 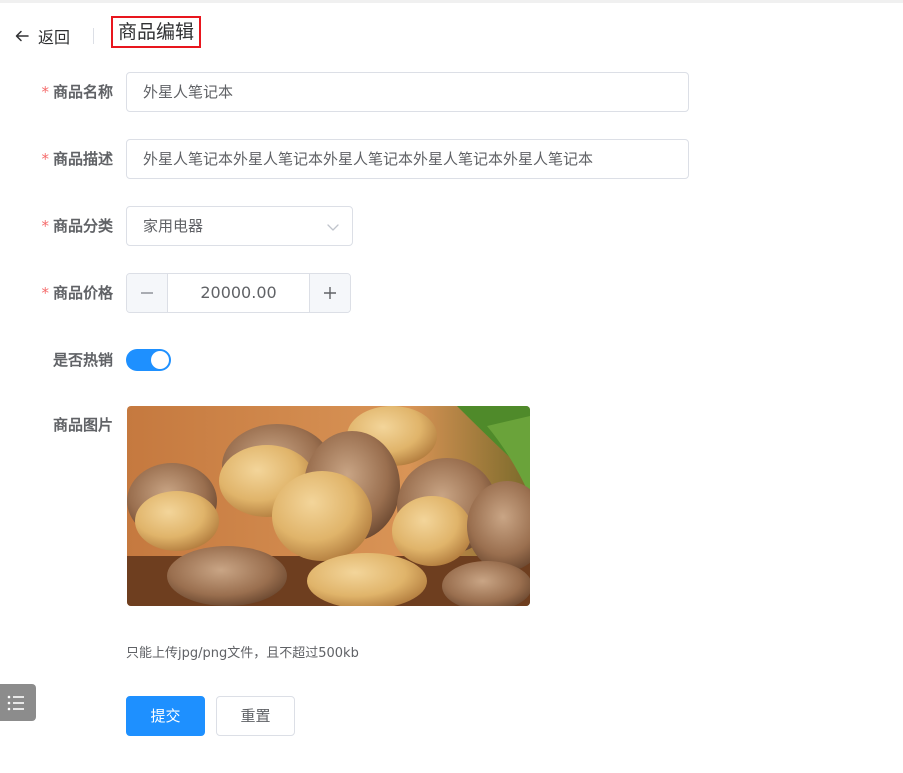 I want to click on increase-button, so click(x=329, y=293).